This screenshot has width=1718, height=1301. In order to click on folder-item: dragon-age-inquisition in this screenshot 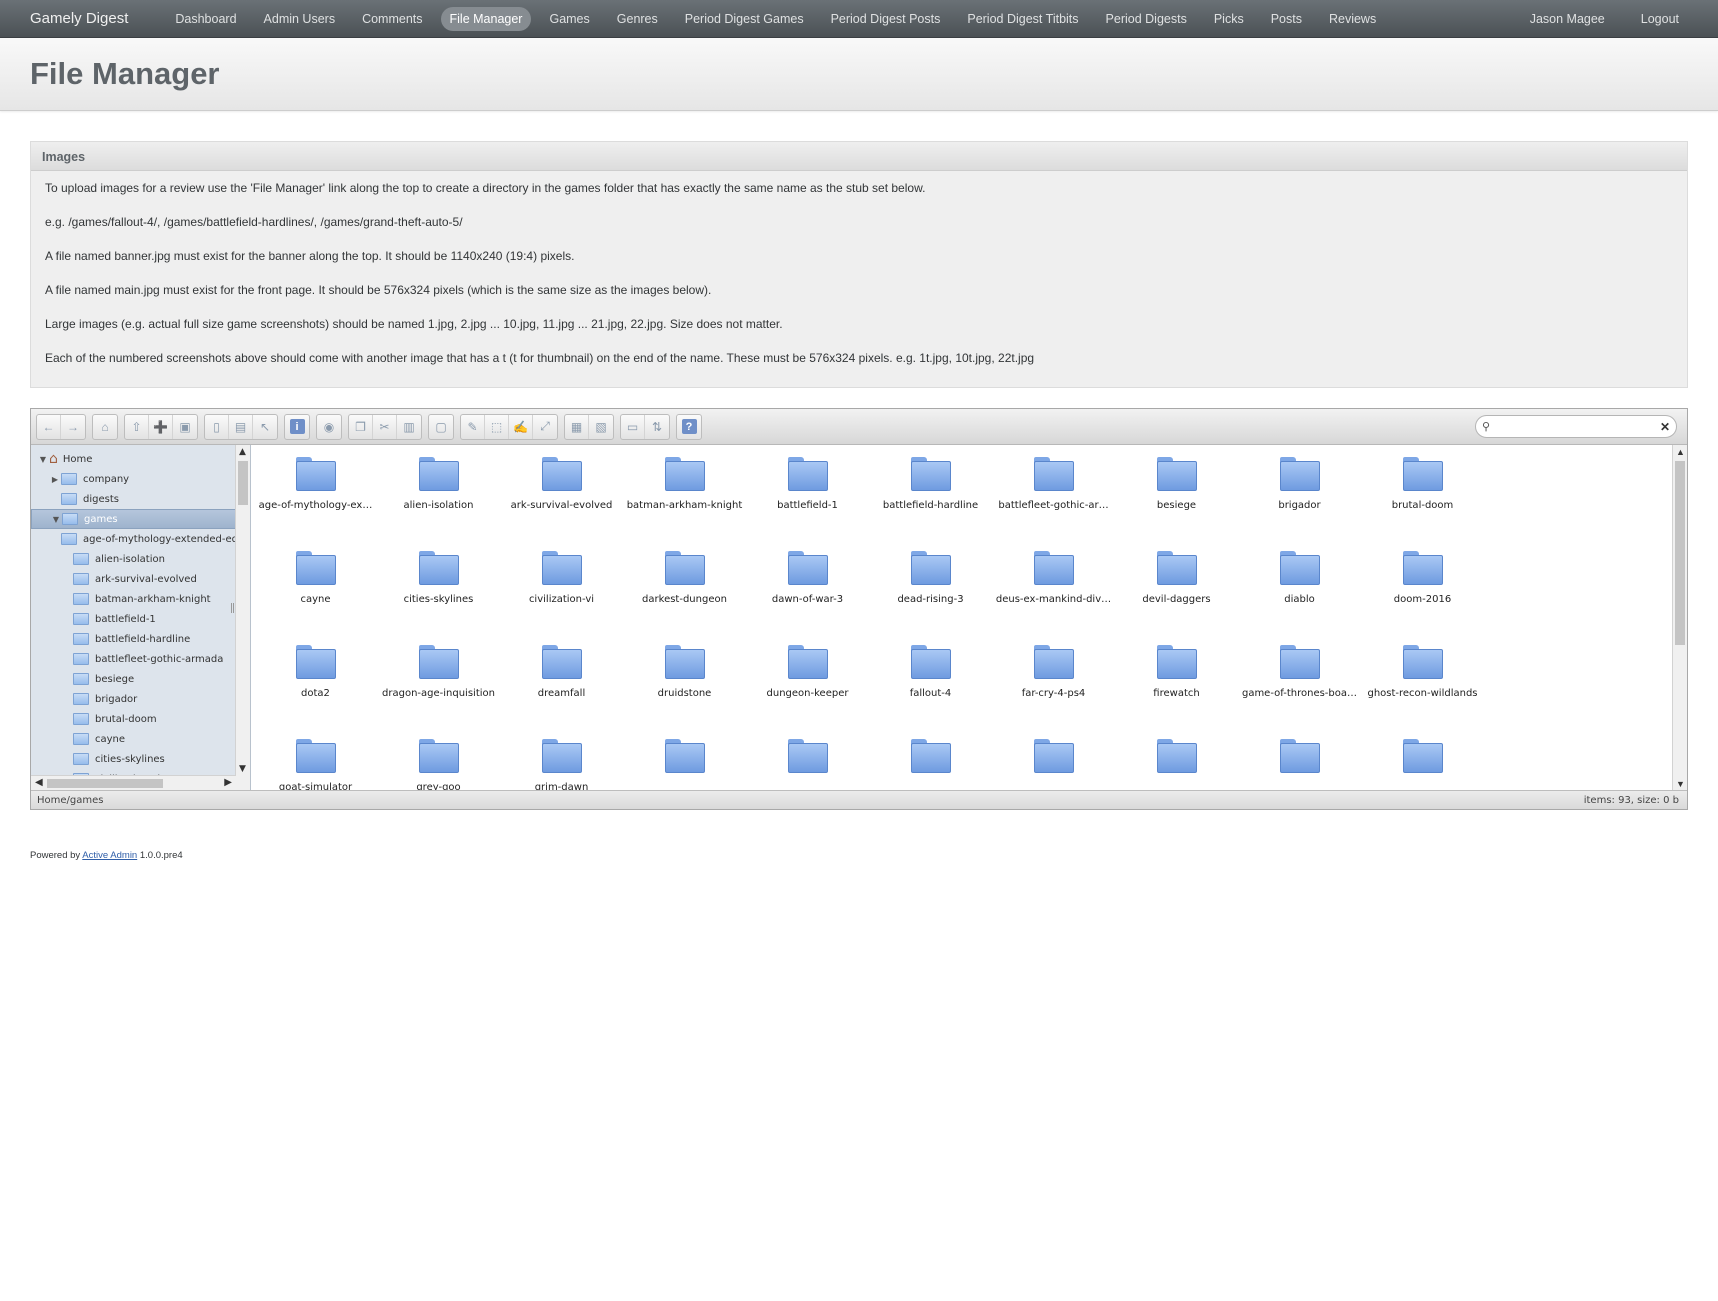, I will do `click(438, 686)`.